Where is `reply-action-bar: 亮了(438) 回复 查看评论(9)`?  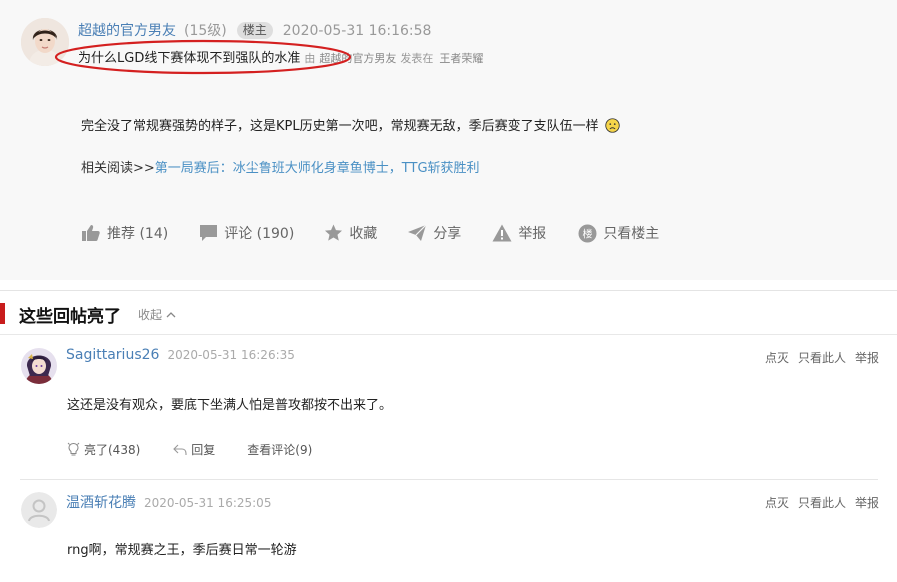 reply-action-bar: 亮了(438) 回复 查看评论(9) is located at coordinates (189, 449).